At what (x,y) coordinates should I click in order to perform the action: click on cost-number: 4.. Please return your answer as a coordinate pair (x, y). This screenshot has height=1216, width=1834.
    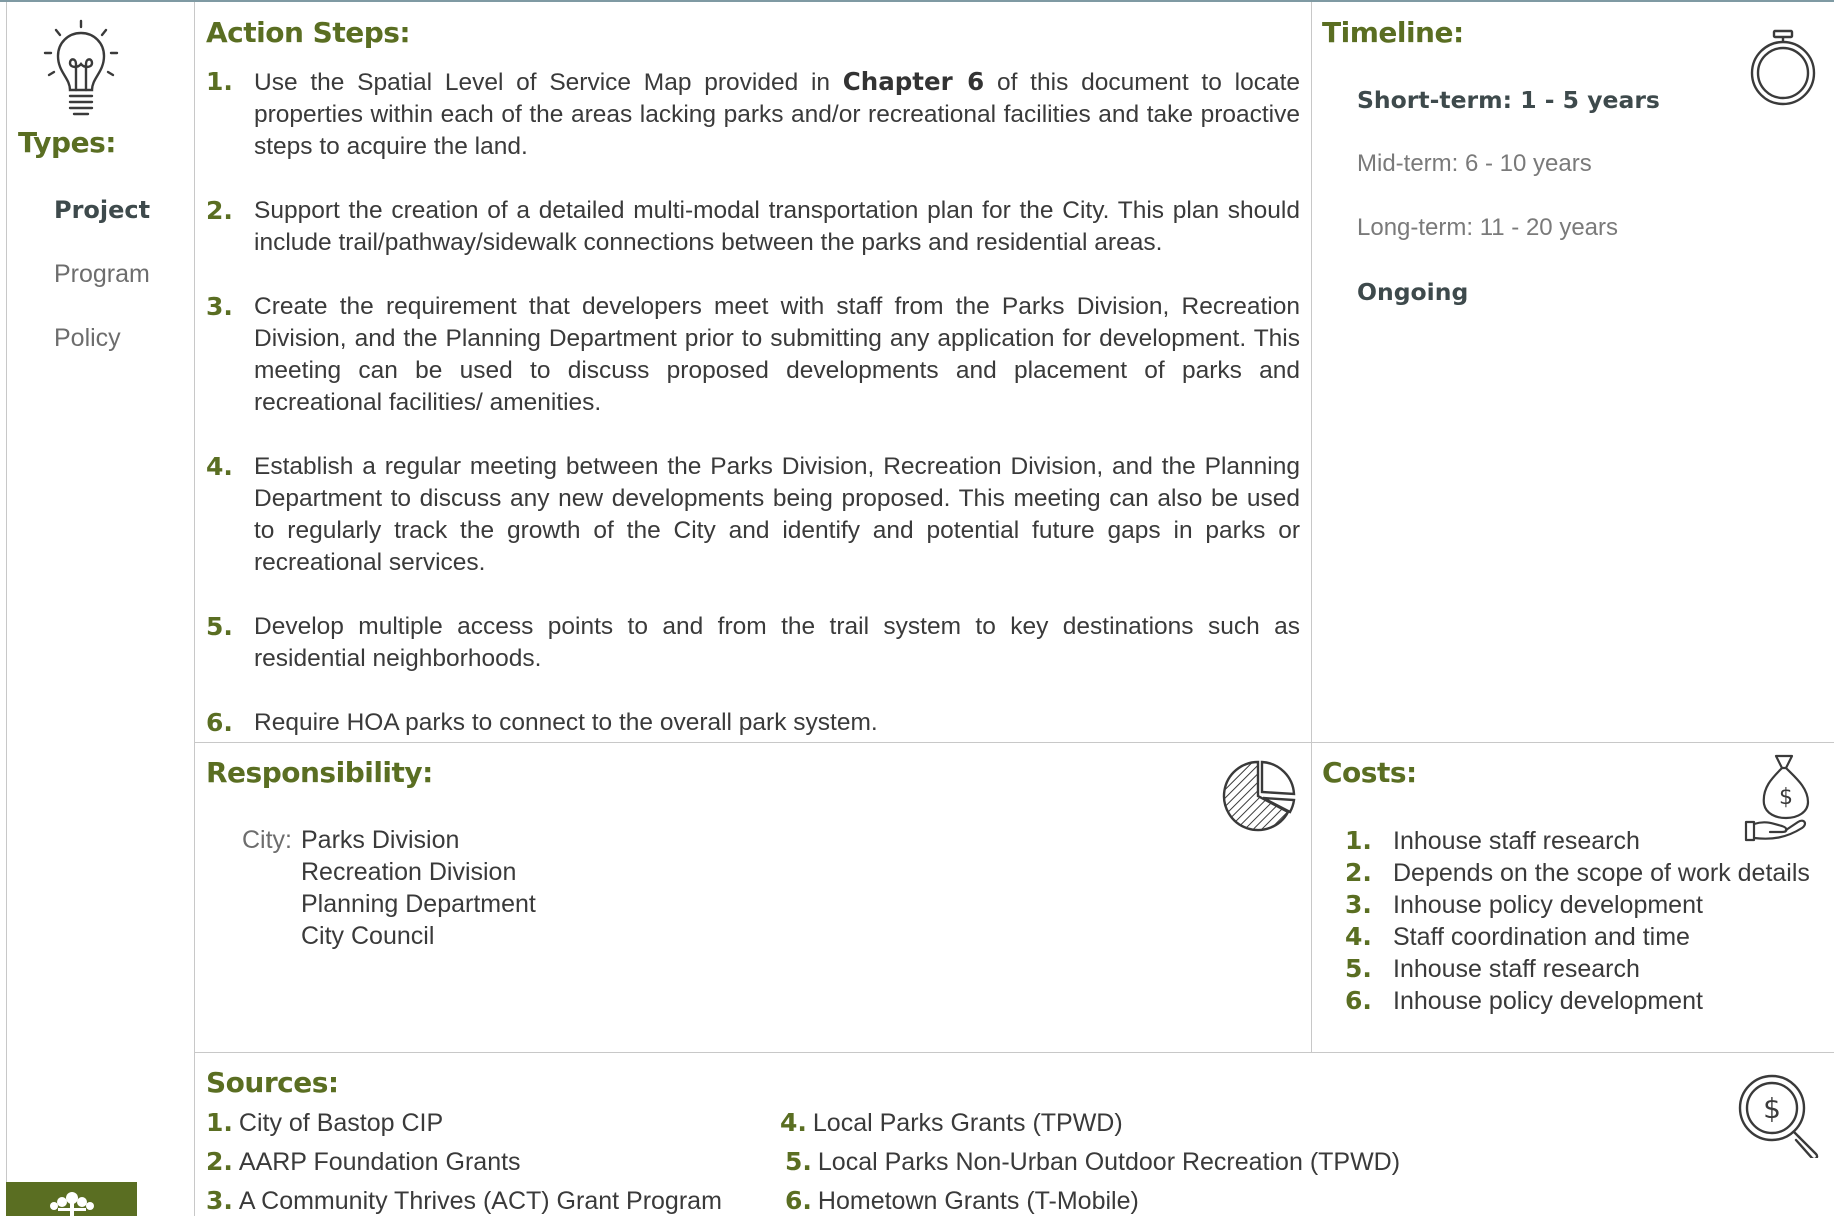
    Looking at the image, I should click on (1358, 936).